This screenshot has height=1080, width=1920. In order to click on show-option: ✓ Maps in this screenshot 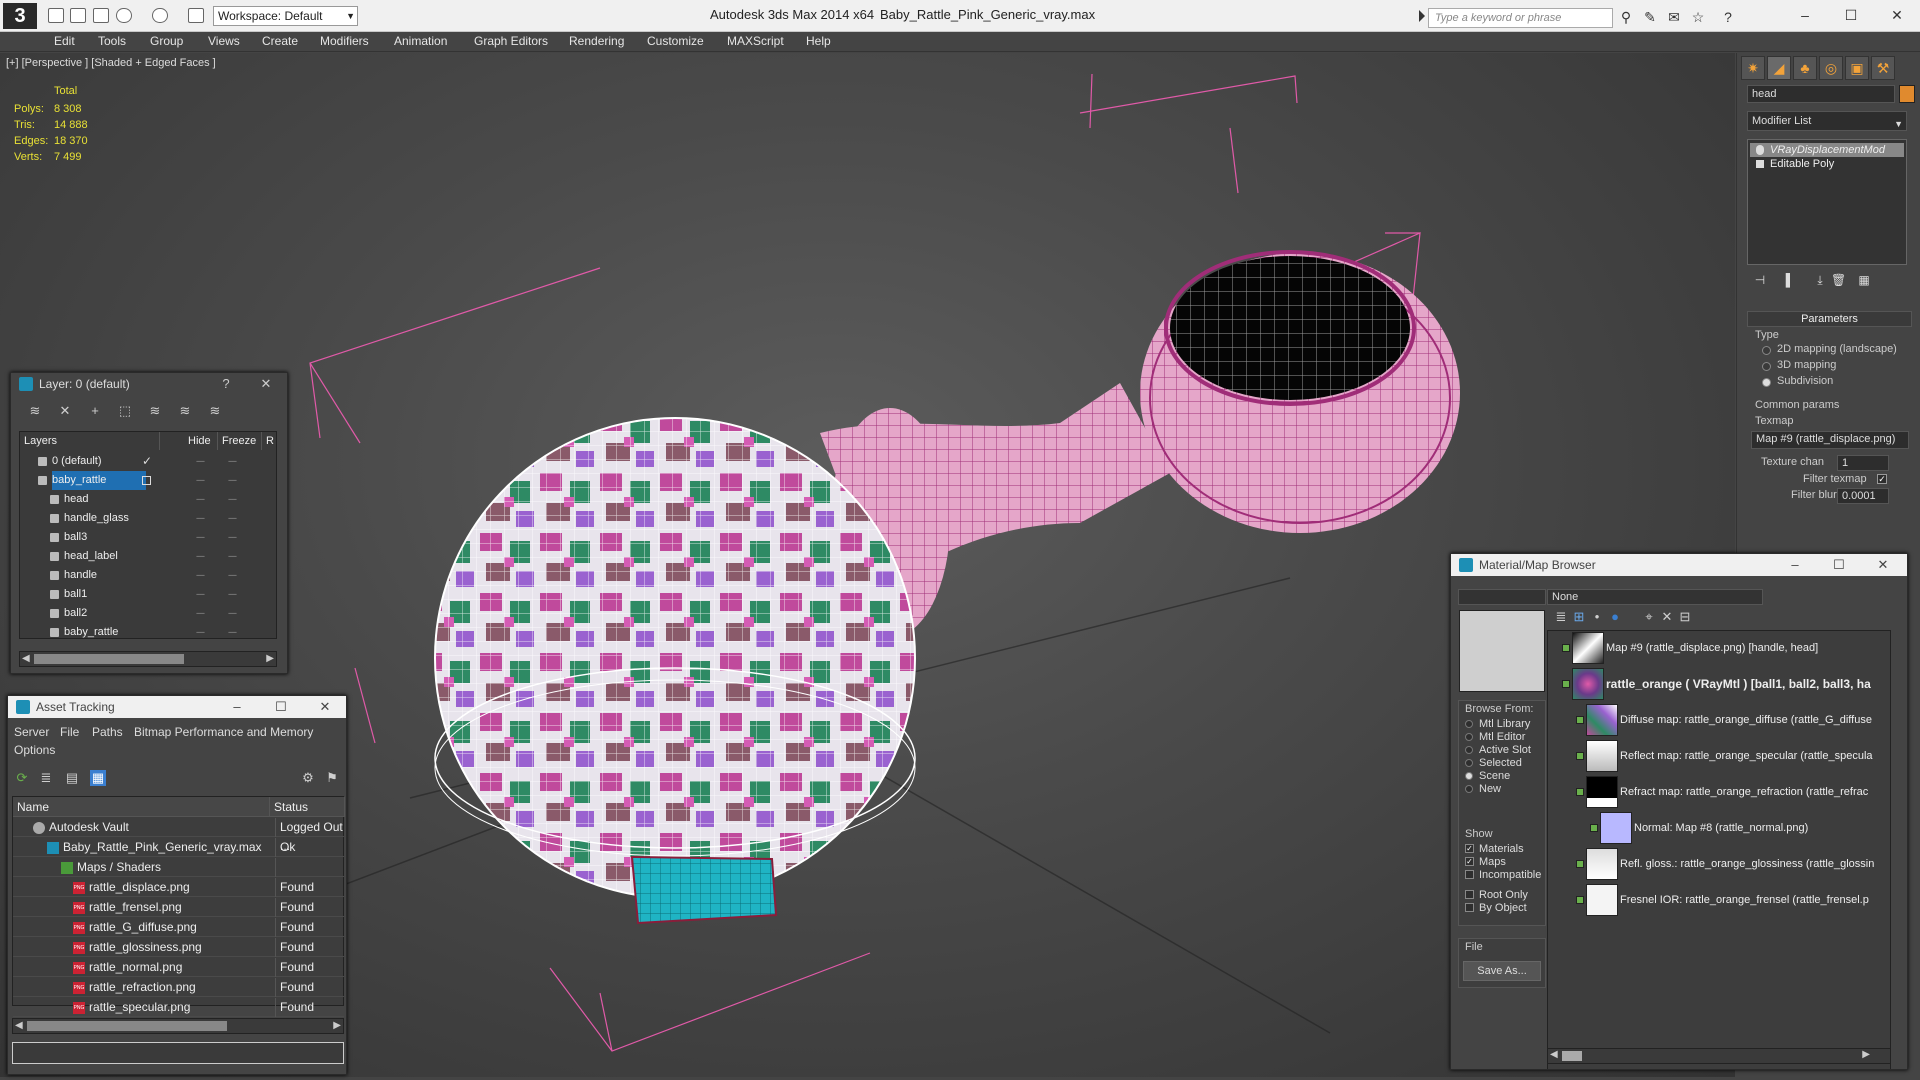, I will do `click(1484, 862)`.